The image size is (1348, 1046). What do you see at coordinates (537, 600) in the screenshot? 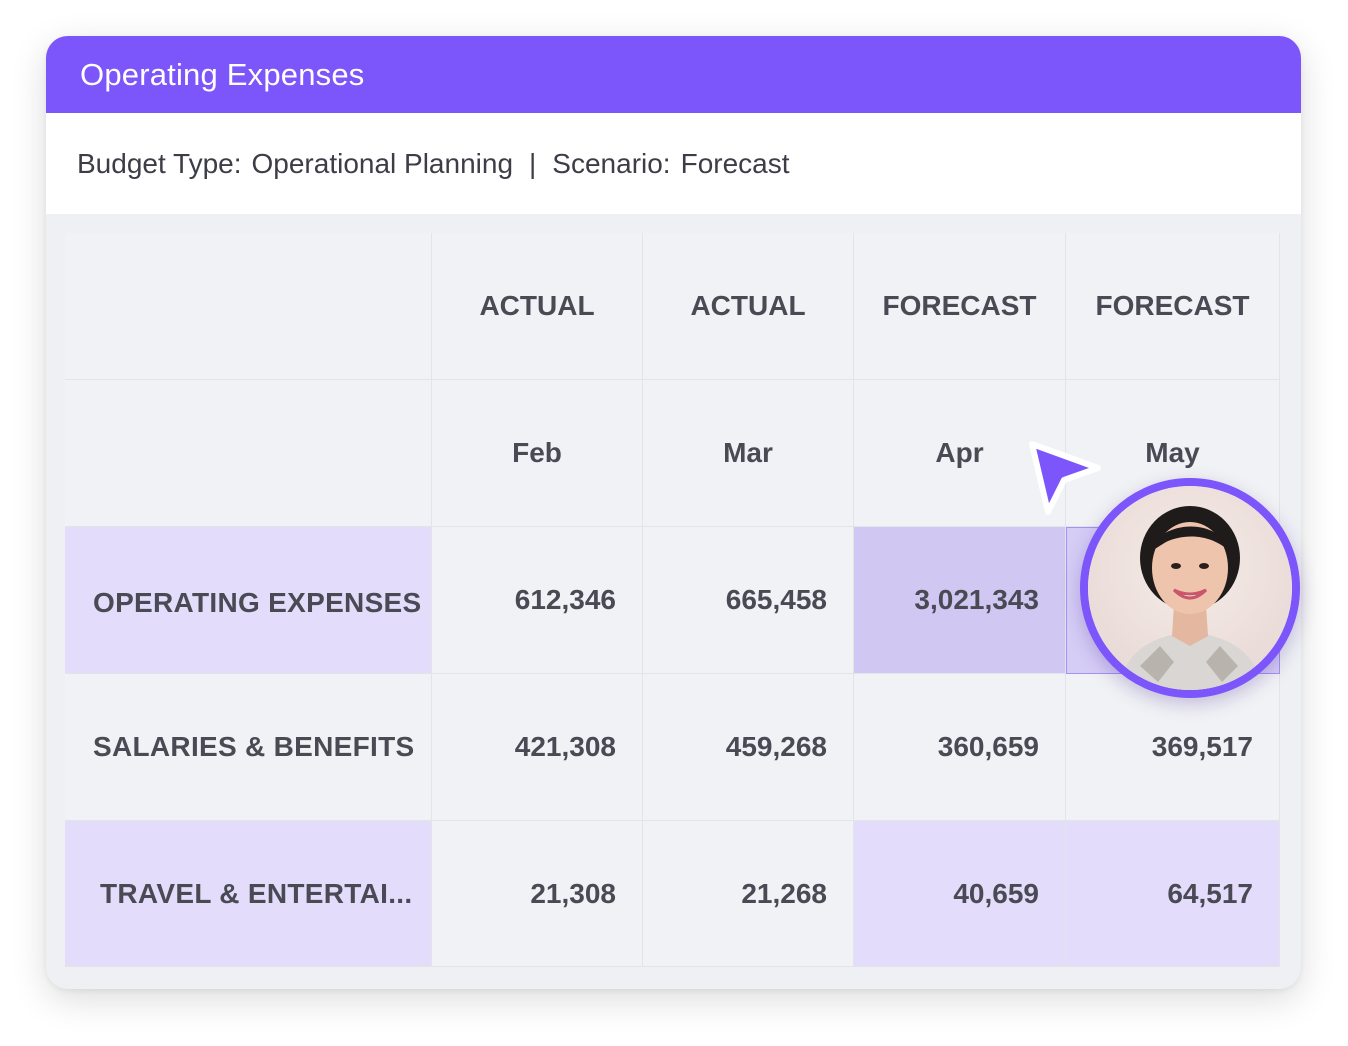
I see `table-cell: 612,346` at bounding box center [537, 600].